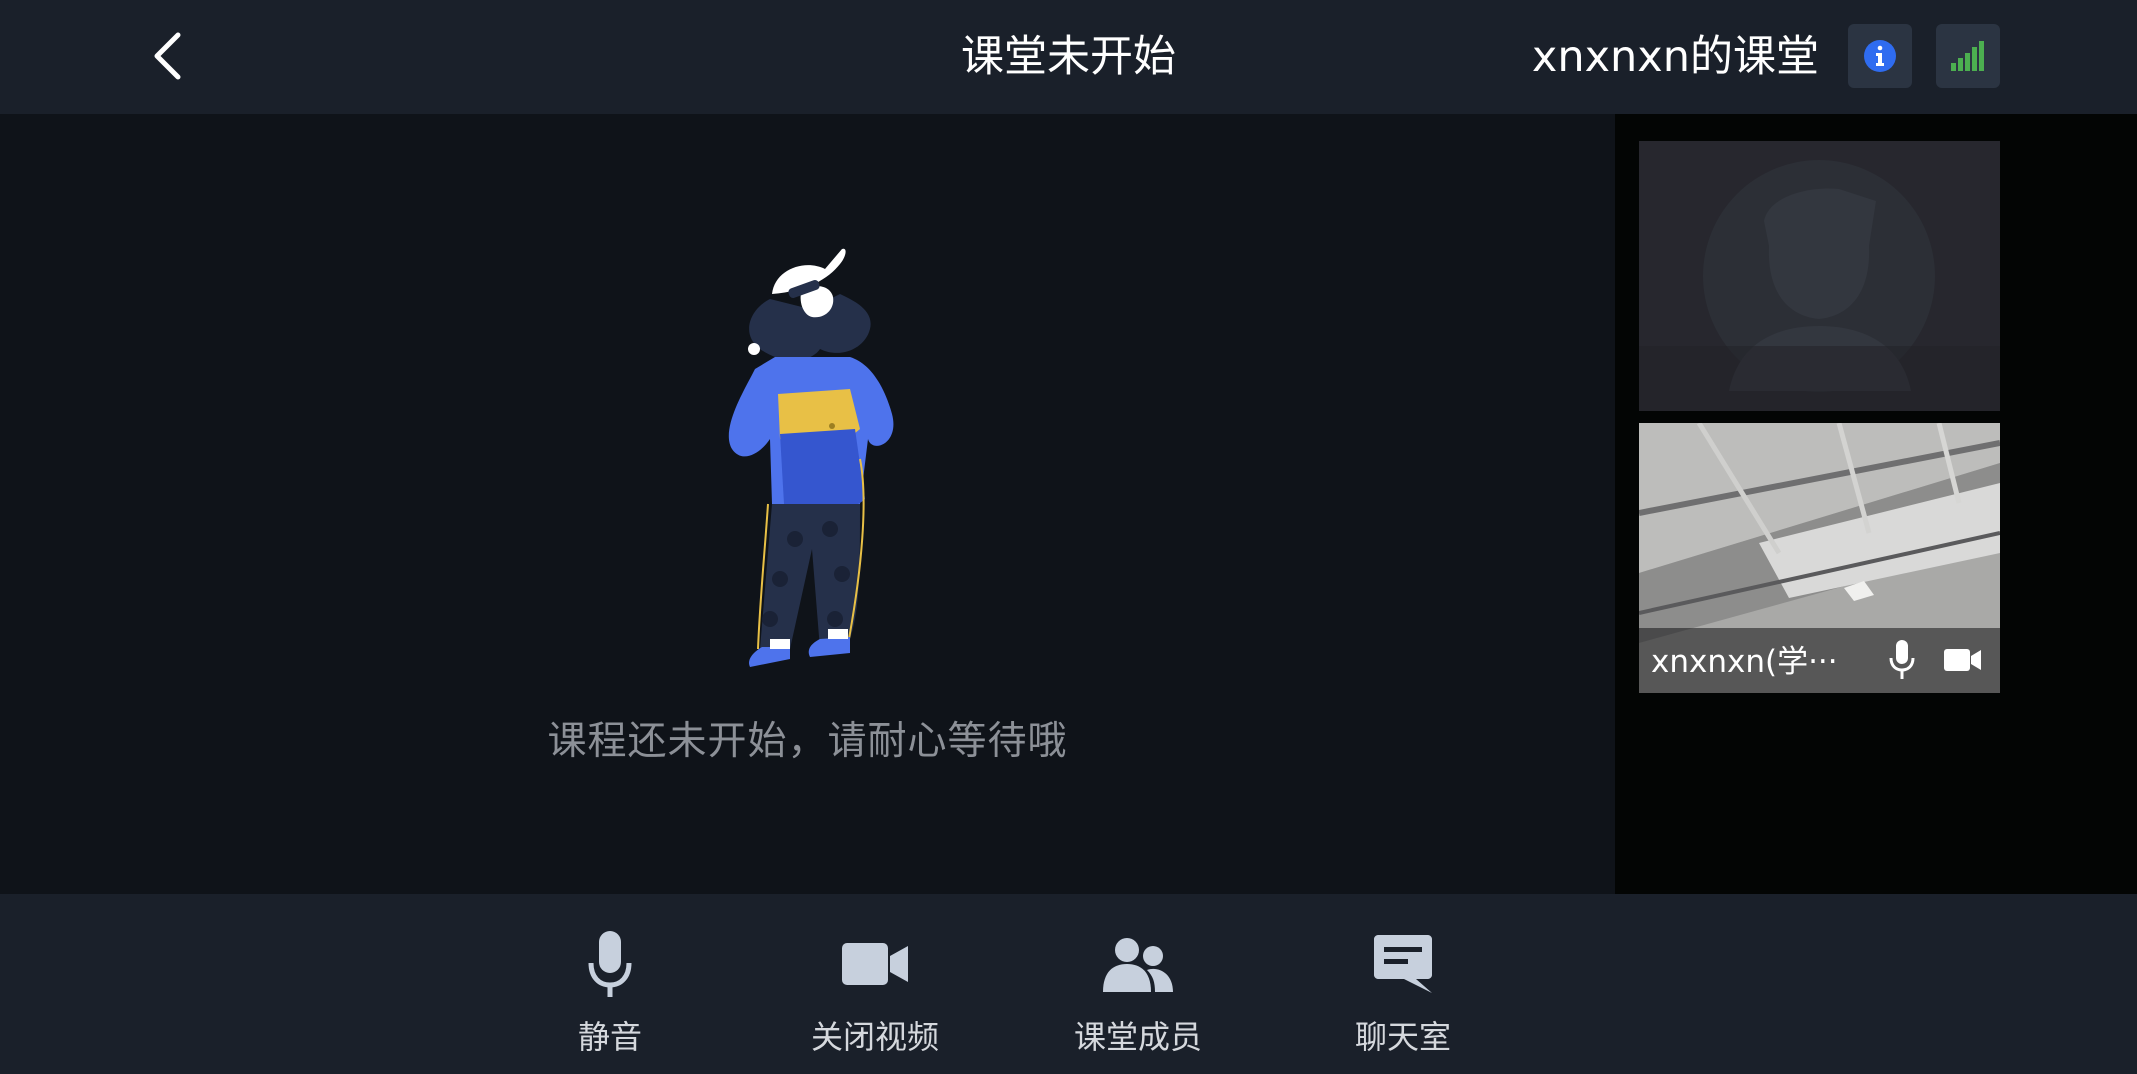  I want to click on tile-caption: xnxnxn(学···, so click(1819, 660).